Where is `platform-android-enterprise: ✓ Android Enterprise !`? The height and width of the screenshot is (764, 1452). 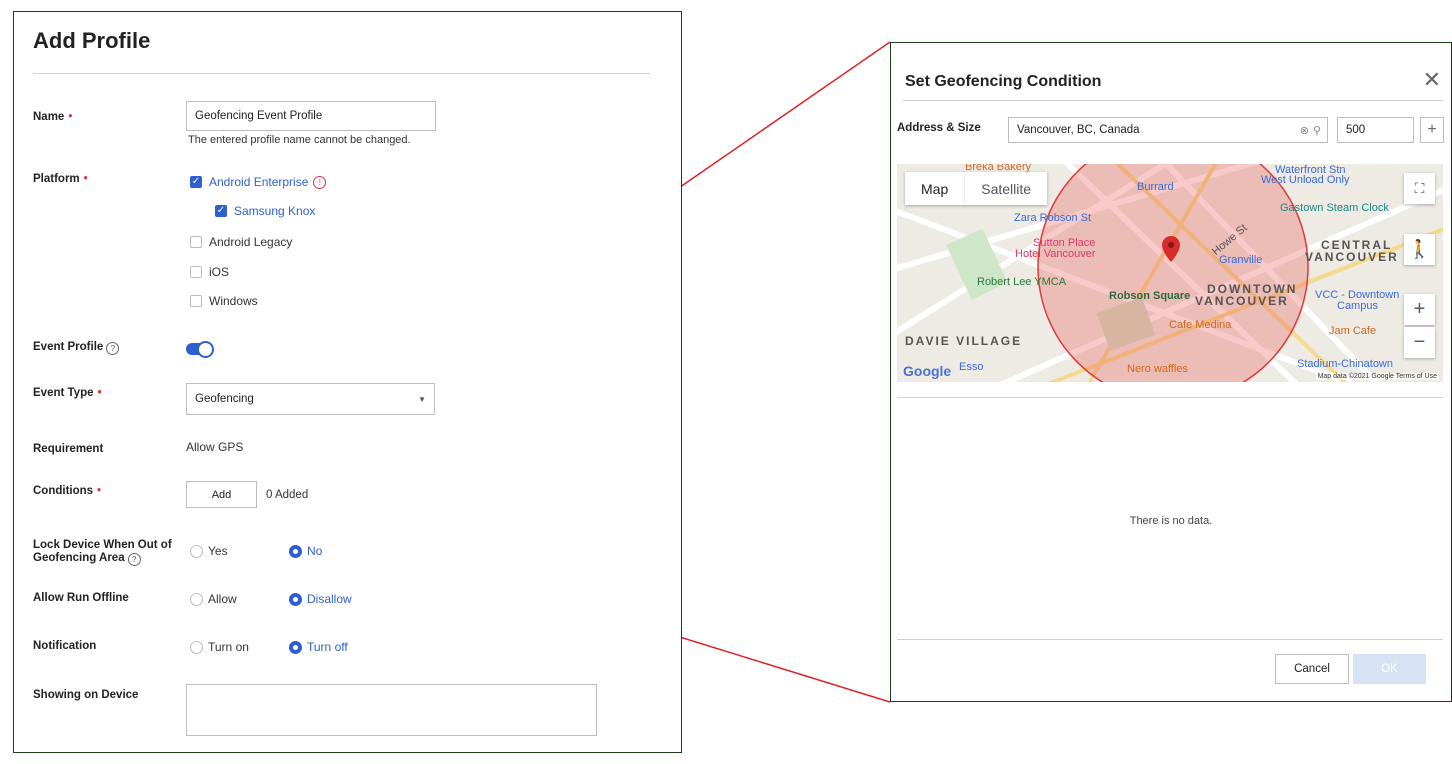
platform-android-enterprise: ✓ Android Enterprise ! is located at coordinates (258, 182).